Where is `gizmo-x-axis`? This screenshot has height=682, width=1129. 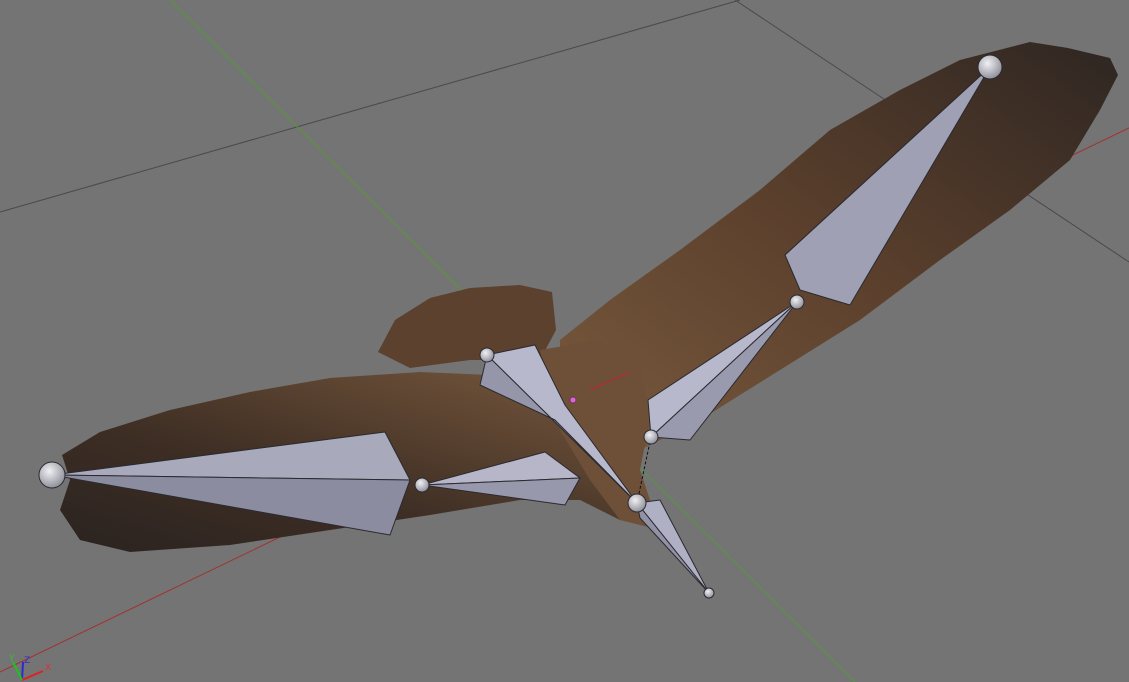 gizmo-x-axis is located at coordinates (32, 675).